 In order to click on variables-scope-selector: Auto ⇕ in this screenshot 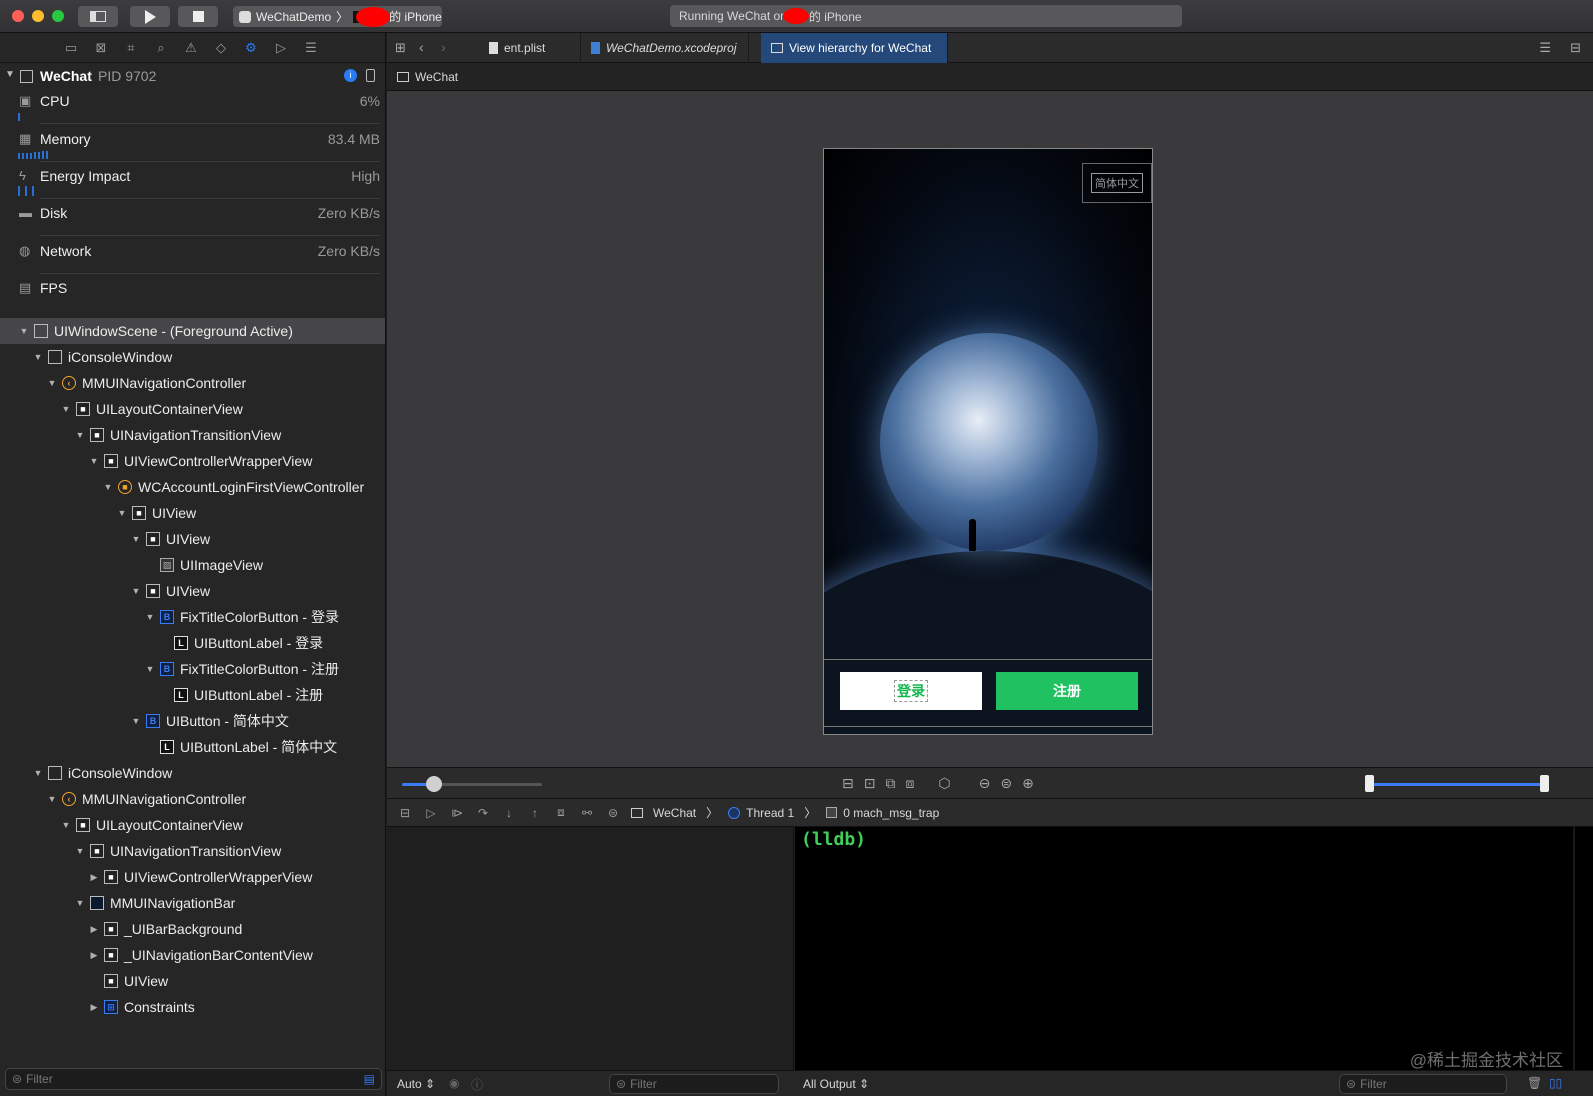, I will do `click(416, 1084)`.